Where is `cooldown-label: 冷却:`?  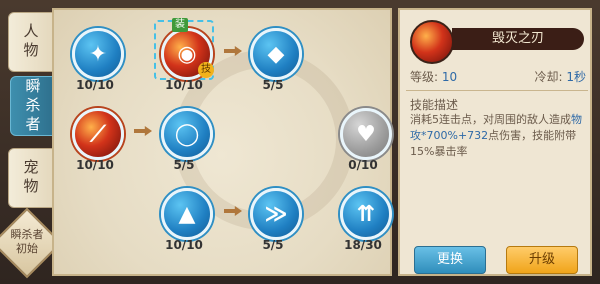 cooldown-label: 冷却: is located at coordinates (548, 77).